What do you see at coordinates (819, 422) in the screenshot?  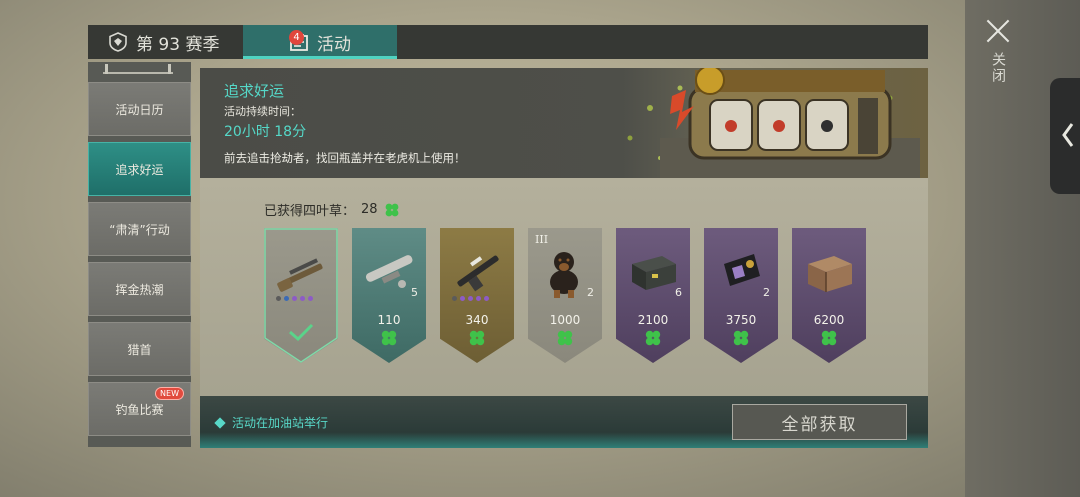 I see `claim-all-button: 全部获取` at bounding box center [819, 422].